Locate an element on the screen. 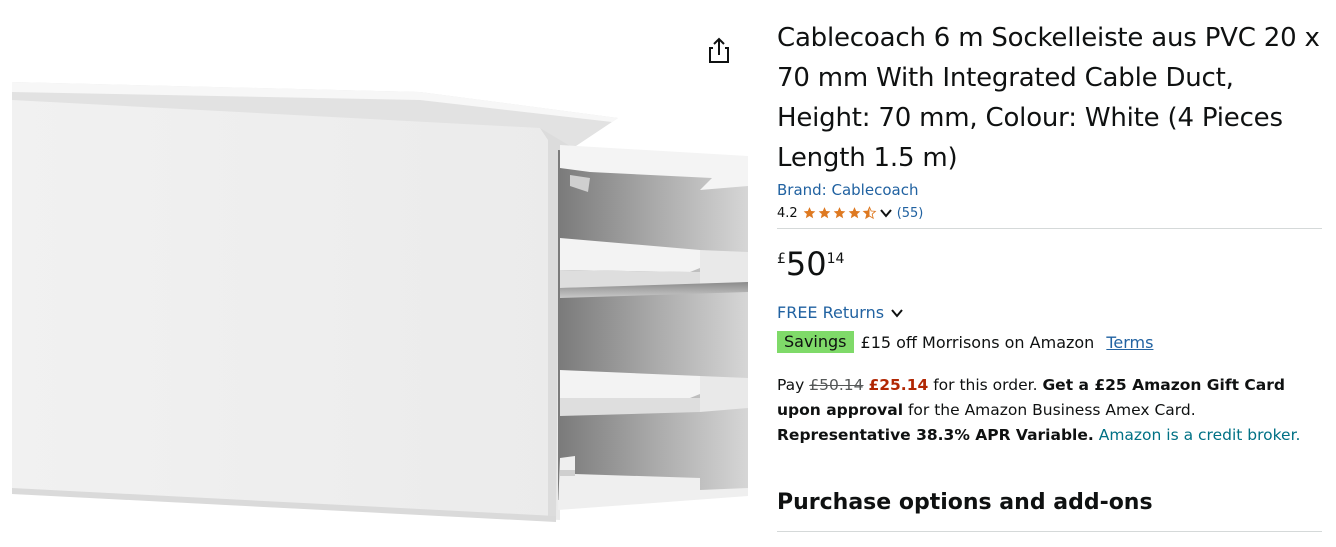 Image resolution: width=1336 pixels, height=547 pixels. free-returns-label: FREE Returns is located at coordinates (831, 312).